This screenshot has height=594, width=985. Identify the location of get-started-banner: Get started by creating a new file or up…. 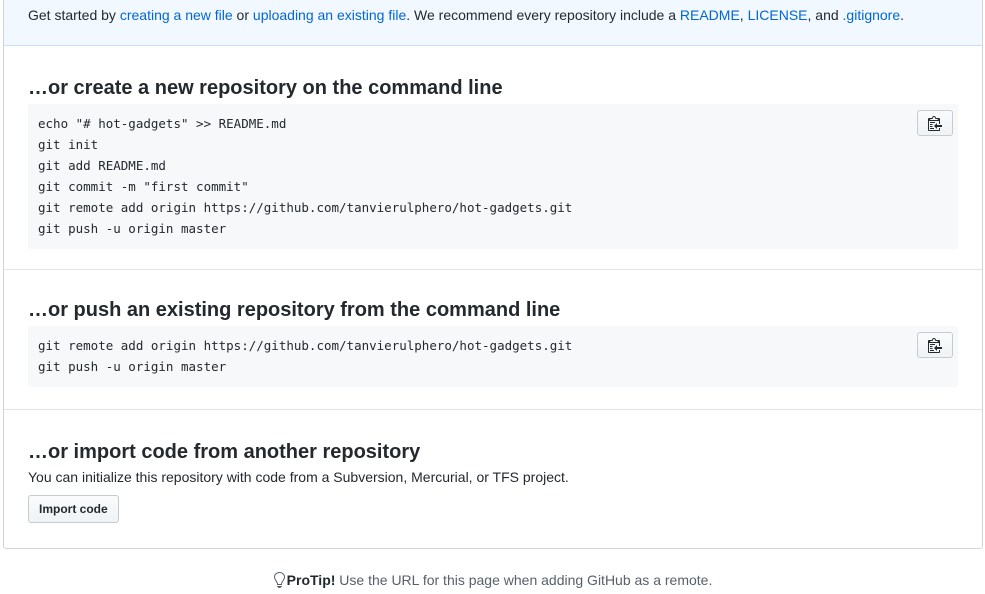
(493, 23).